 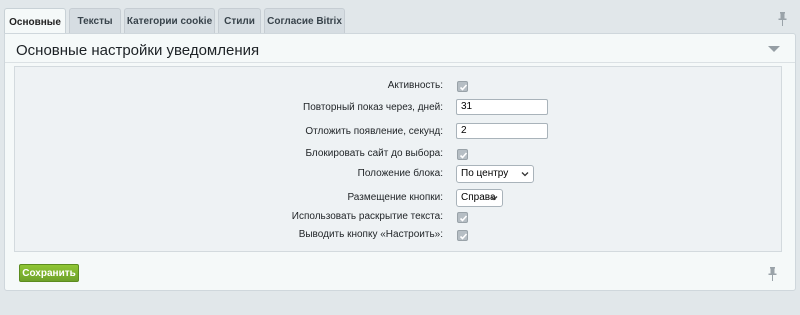 I want to click on position-label: Положение блока:, so click(x=400, y=173).